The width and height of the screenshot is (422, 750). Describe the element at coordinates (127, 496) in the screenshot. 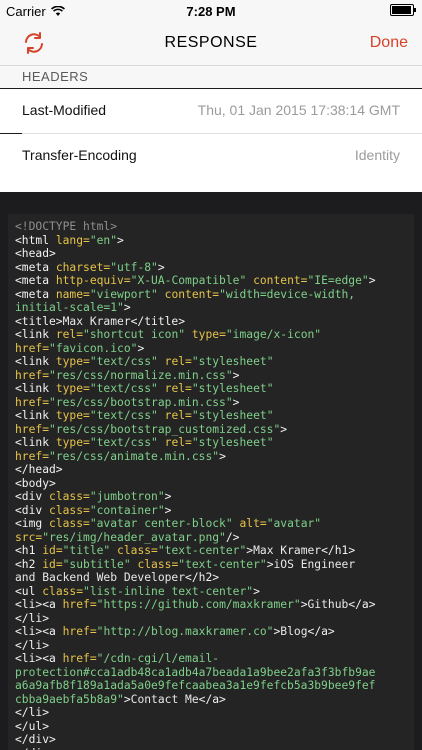

I see `code-token: "jumbotron"` at that location.